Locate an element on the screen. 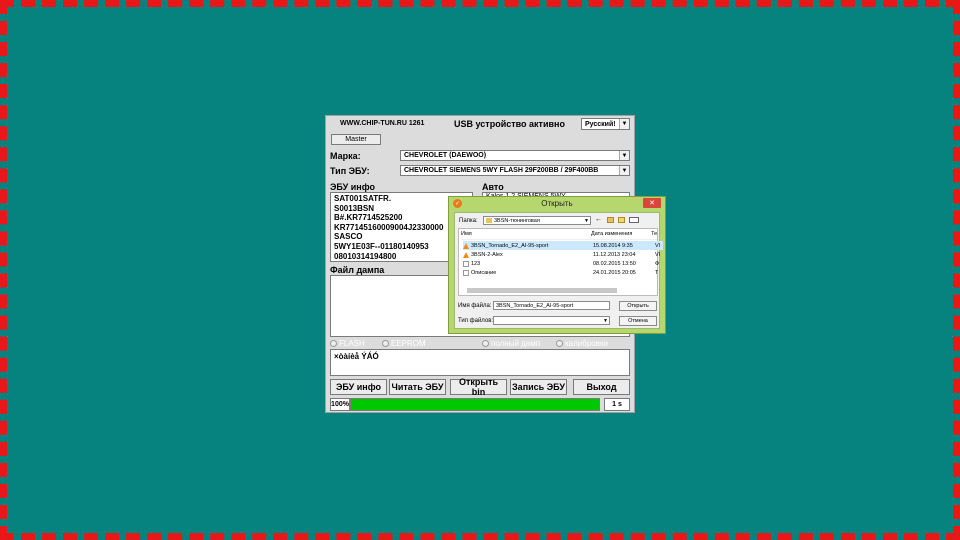  radio-full-dump: полный дамп is located at coordinates (511, 343).